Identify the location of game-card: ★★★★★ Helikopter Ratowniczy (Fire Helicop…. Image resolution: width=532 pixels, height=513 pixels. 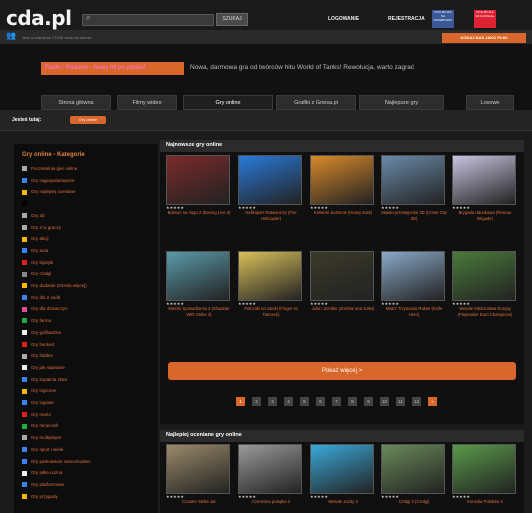
(271, 188).